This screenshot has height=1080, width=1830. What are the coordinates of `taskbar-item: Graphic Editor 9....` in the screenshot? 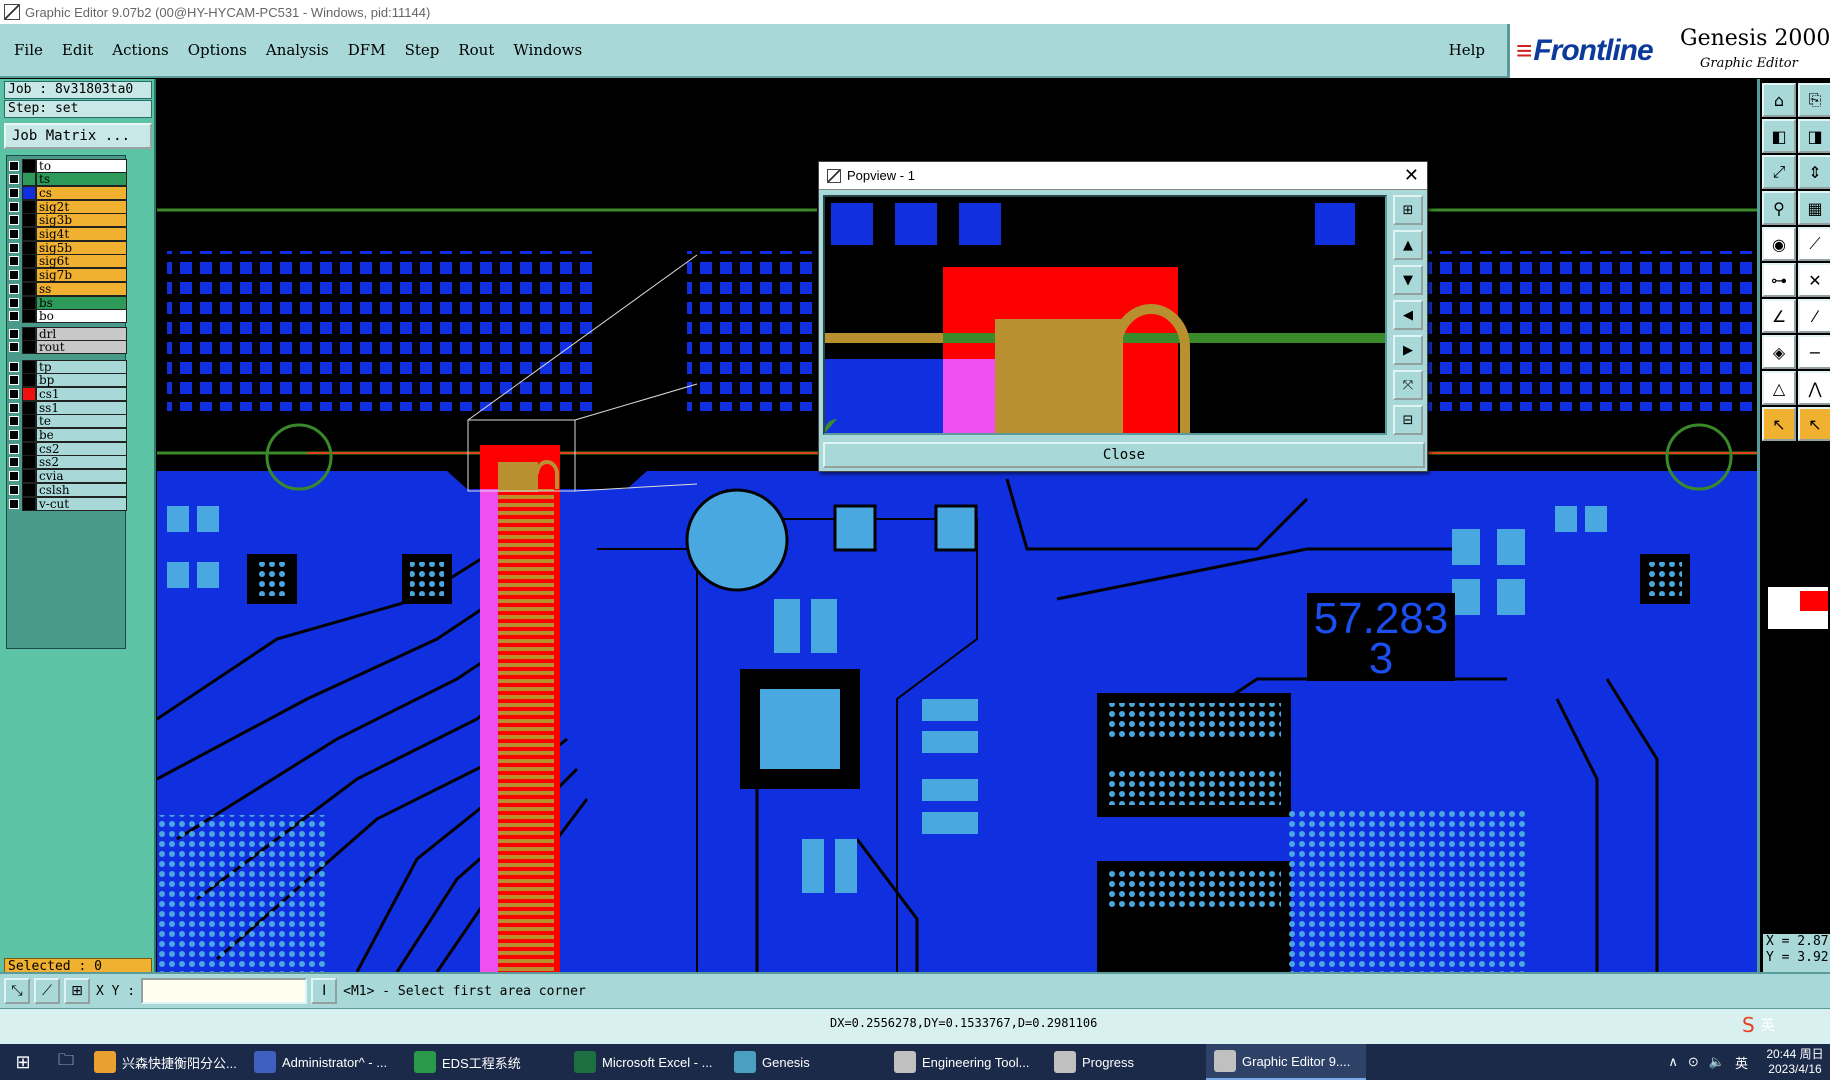 It's located at (1286, 1062).